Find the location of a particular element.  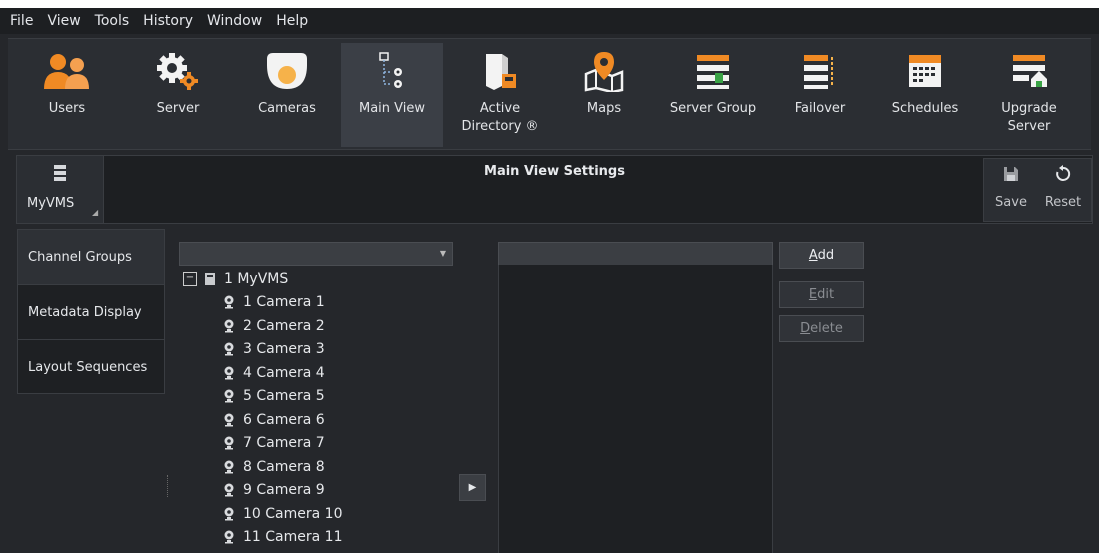

toolbar-maps-button: Maps is located at coordinates (604, 95).